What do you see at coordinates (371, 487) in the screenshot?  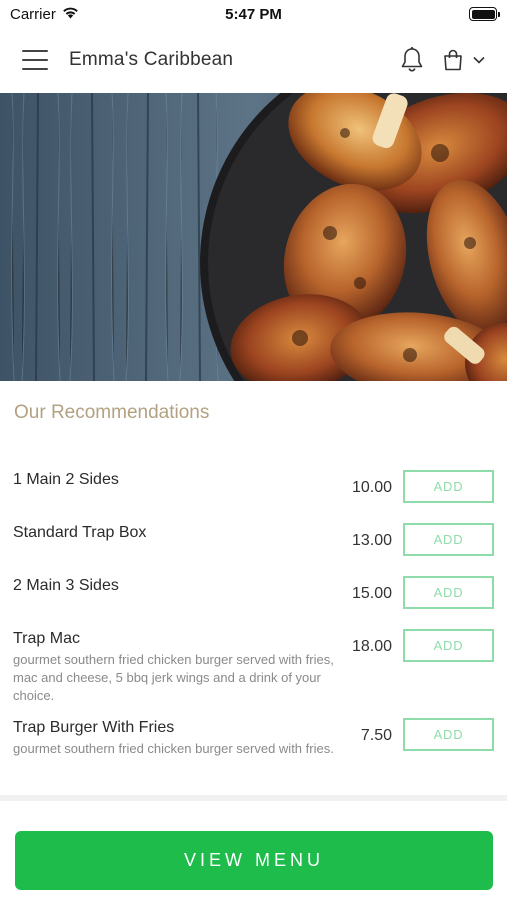 I see `item-price: 10.00` at bounding box center [371, 487].